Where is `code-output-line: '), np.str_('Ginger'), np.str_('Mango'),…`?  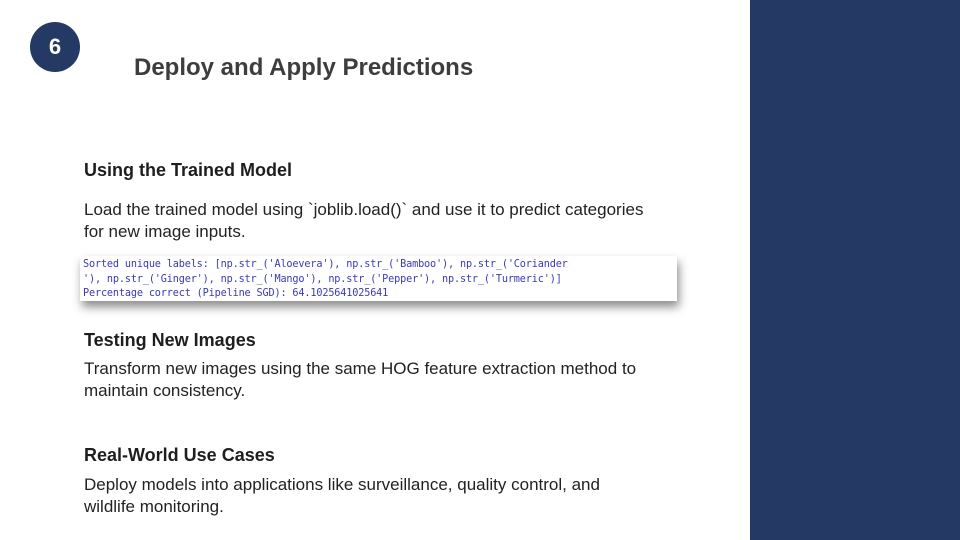 code-output-line: '), np.str_('Ginger'), np.str_('Mango'),… is located at coordinates (322, 279).